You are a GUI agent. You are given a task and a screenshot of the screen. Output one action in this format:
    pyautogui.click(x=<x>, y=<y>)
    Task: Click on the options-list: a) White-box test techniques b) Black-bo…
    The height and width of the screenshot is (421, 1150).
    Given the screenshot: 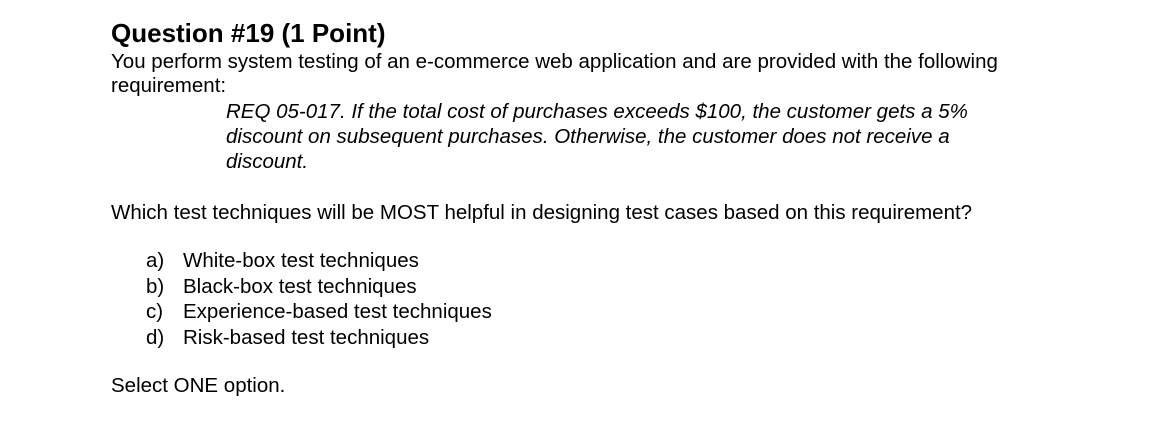 What is the action you would take?
    pyautogui.click(x=319, y=299)
    